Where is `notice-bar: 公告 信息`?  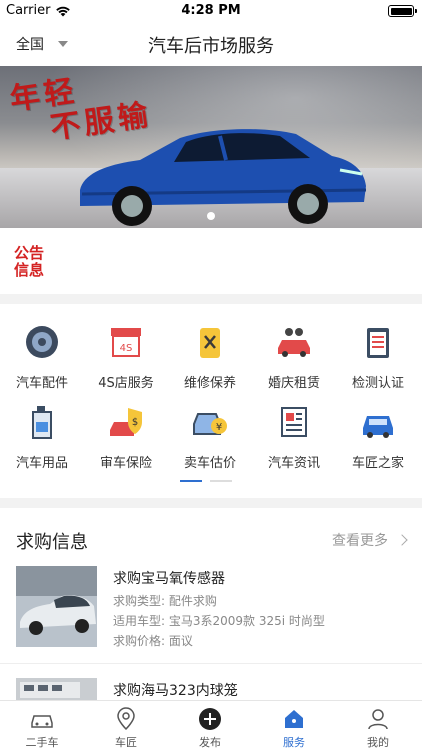 notice-bar: 公告 信息 is located at coordinates (211, 261).